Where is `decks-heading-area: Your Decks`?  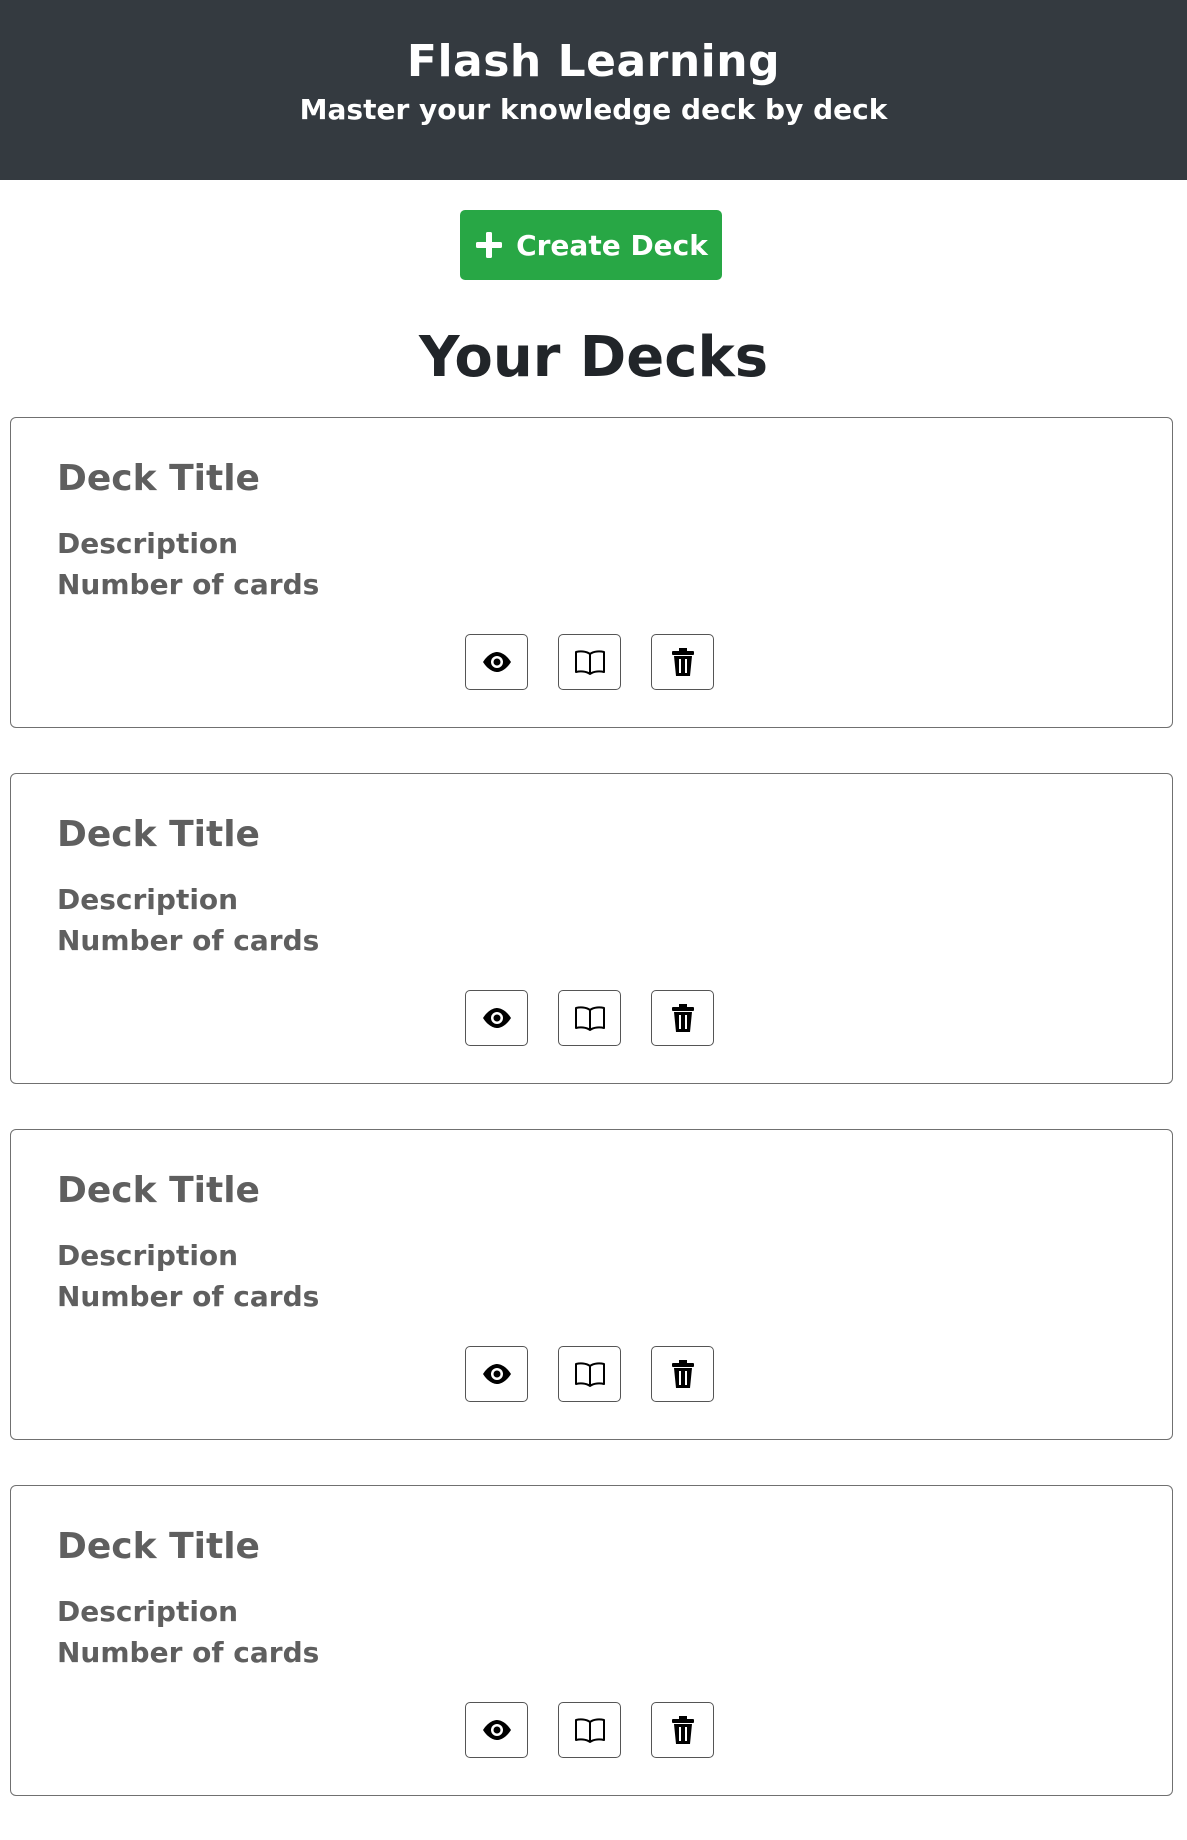 decks-heading-area: Your Decks is located at coordinates (593, 351).